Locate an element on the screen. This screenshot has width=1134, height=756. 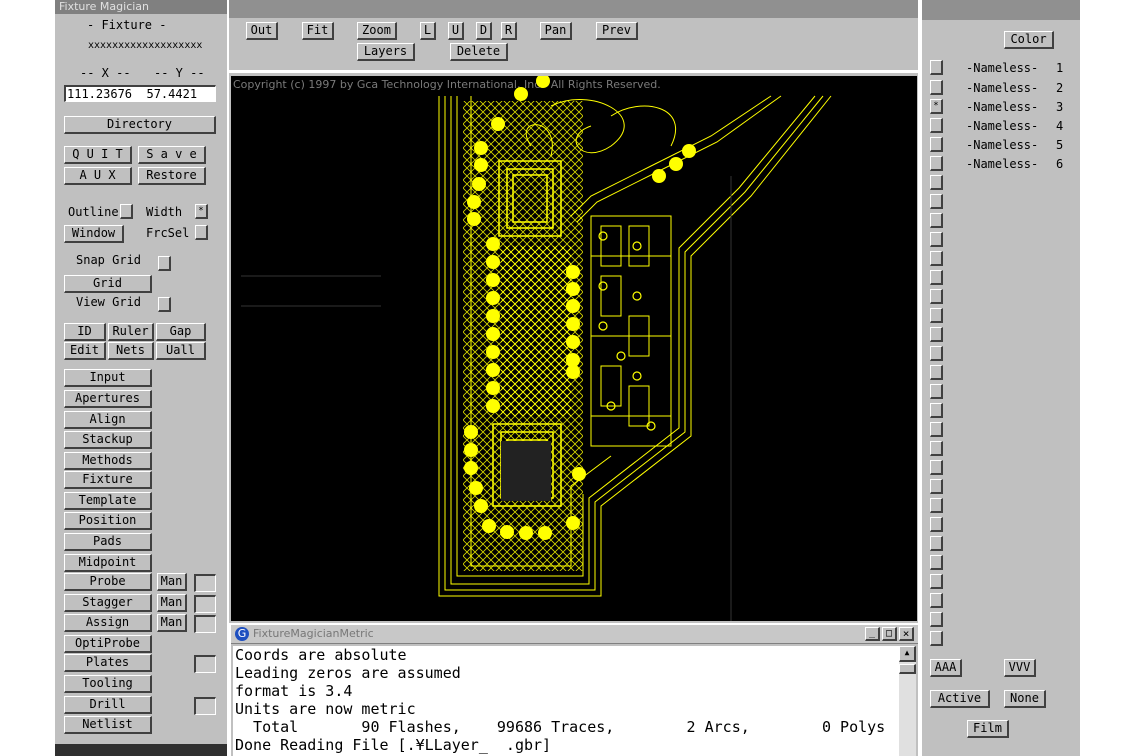
edit-button: Edit is located at coordinates (85, 351).